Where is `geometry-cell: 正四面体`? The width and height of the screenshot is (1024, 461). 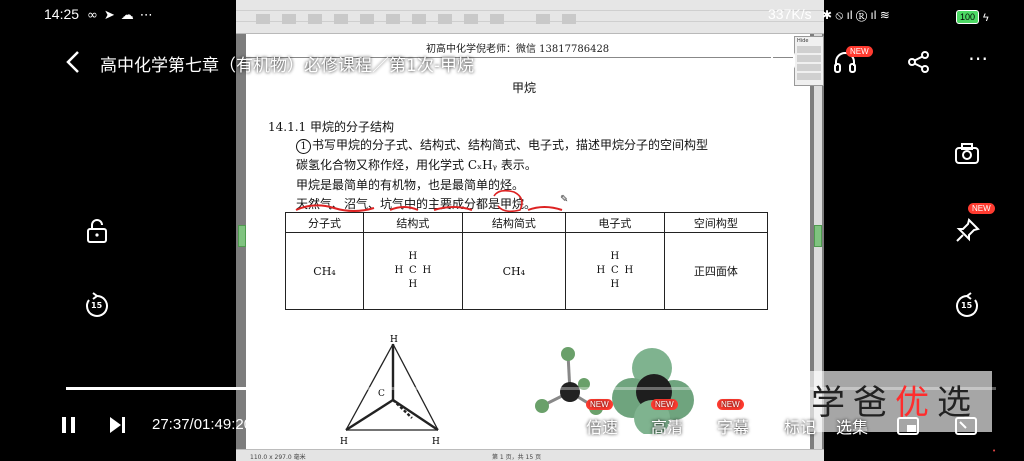 geometry-cell: 正四面体 is located at coordinates (716, 271).